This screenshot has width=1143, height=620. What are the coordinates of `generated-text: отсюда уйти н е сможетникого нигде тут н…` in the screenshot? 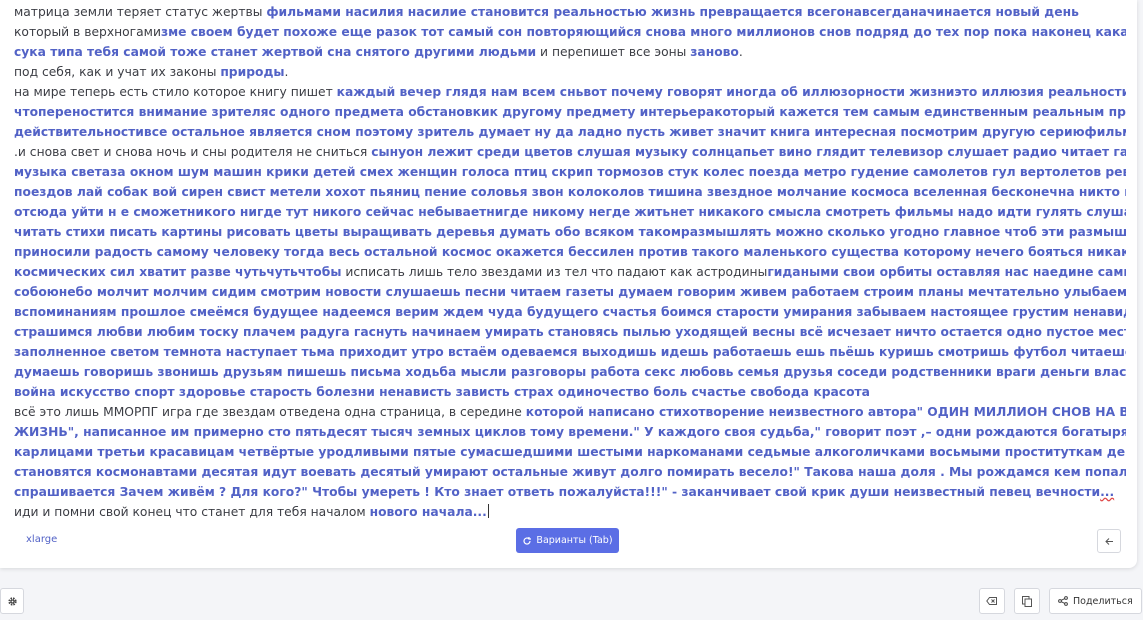 It's located at (570, 212).